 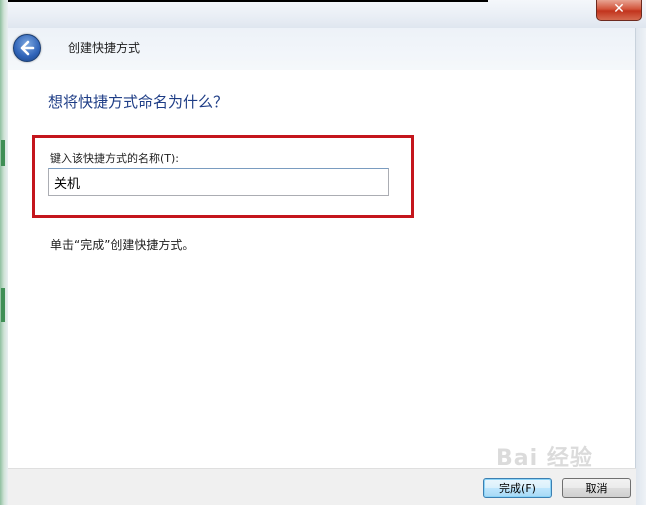 I want to click on title-bar-shadow, so click(x=248, y=1).